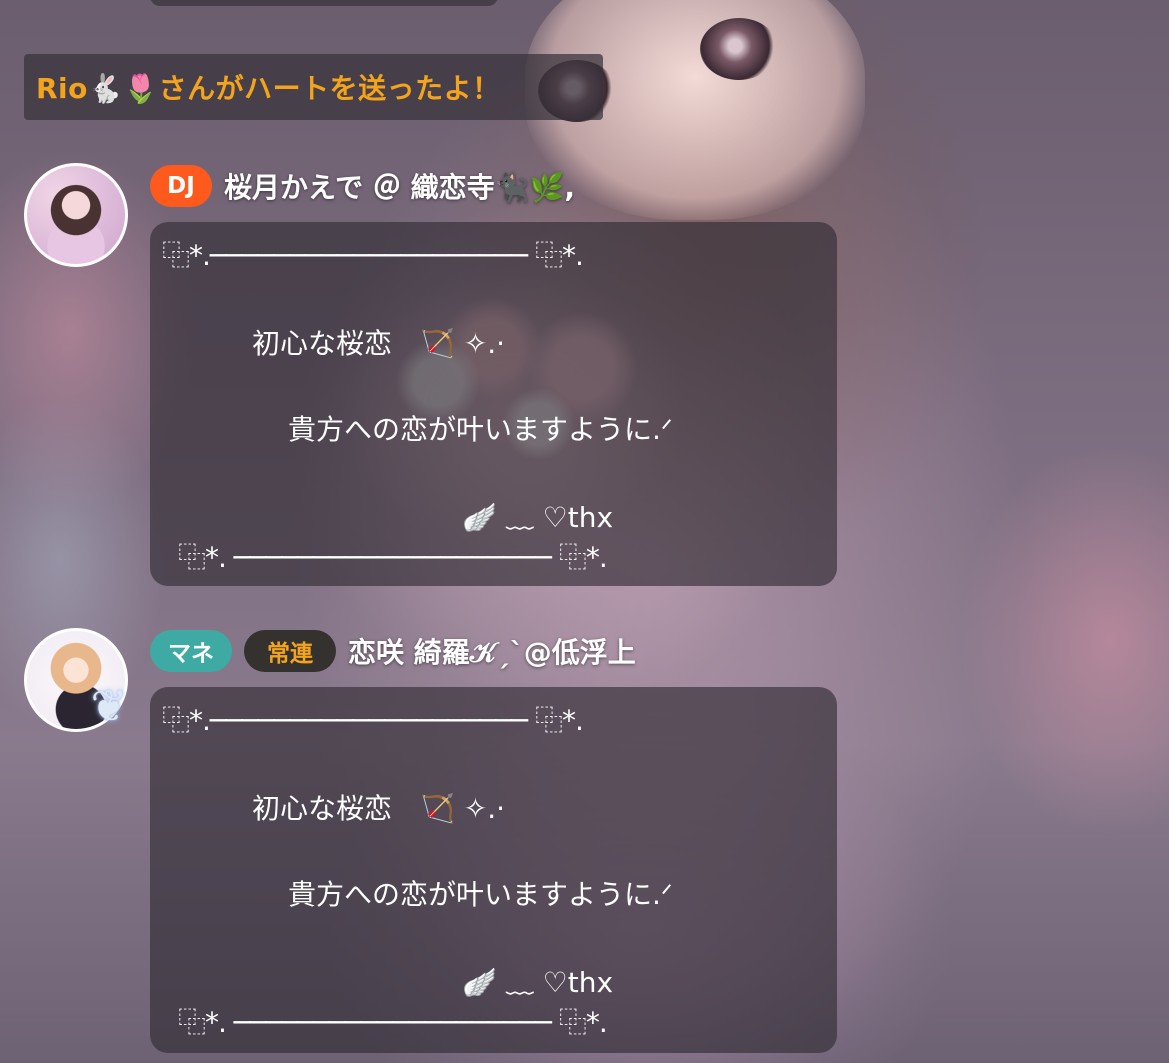 This screenshot has width=1169, height=1063. Describe the element at coordinates (492, 651) in the screenshot. I see `username: 恋咲 綺羅𝒦ˏˋ@低浮上` at that location.